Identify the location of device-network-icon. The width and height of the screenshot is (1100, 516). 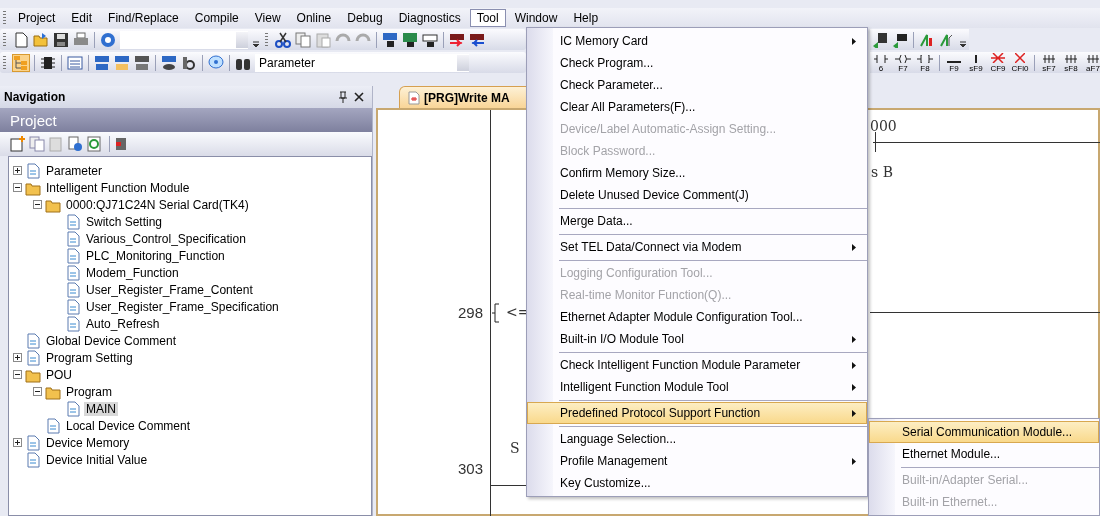
(142, 62).